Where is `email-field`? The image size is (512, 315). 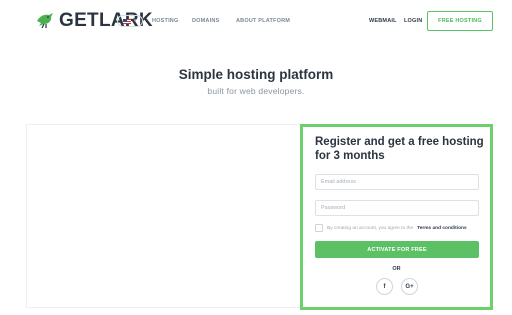
email-field is located at coordinates (397, 182).